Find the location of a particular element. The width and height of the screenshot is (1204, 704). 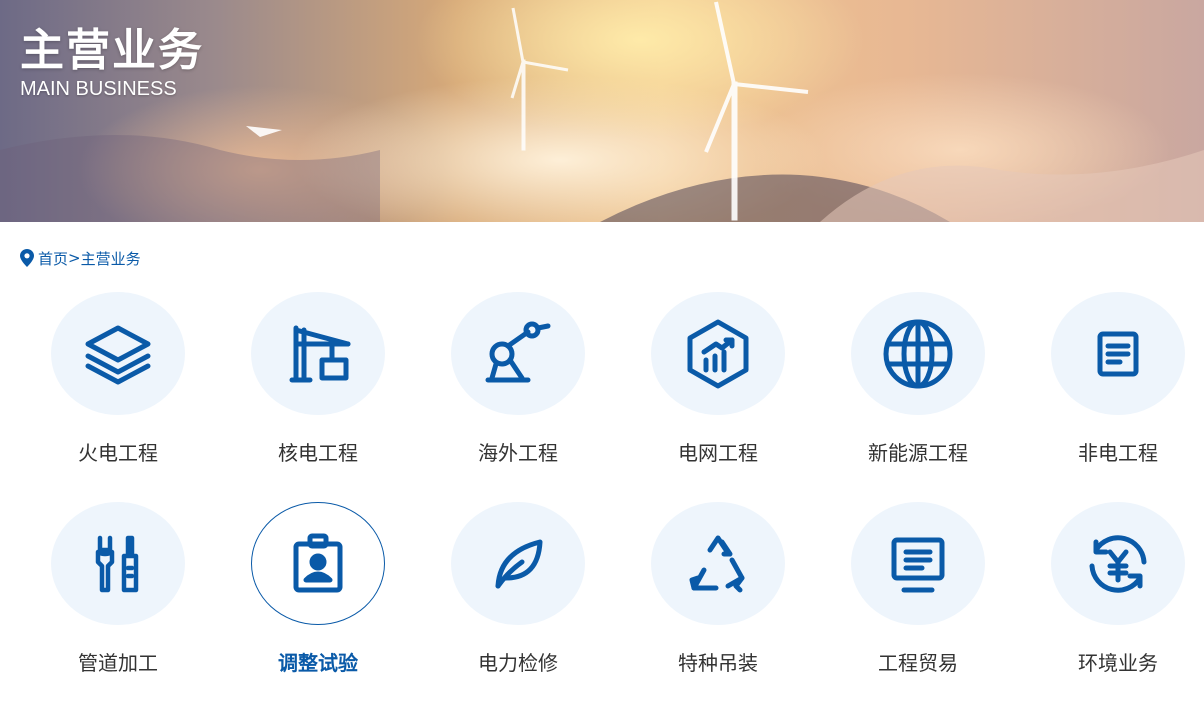

business-label: 核电工程 is located at coordinates (318, 453).